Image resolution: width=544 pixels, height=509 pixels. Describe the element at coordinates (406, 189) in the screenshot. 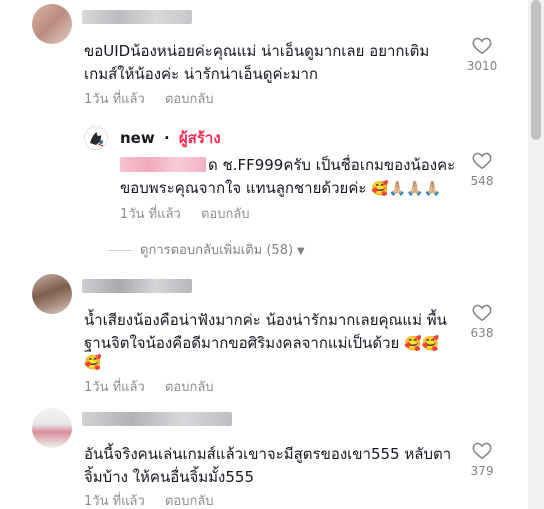

I see `emoji-group: 🥰🙏🏼🙏🏼🙏🏼` at that location.